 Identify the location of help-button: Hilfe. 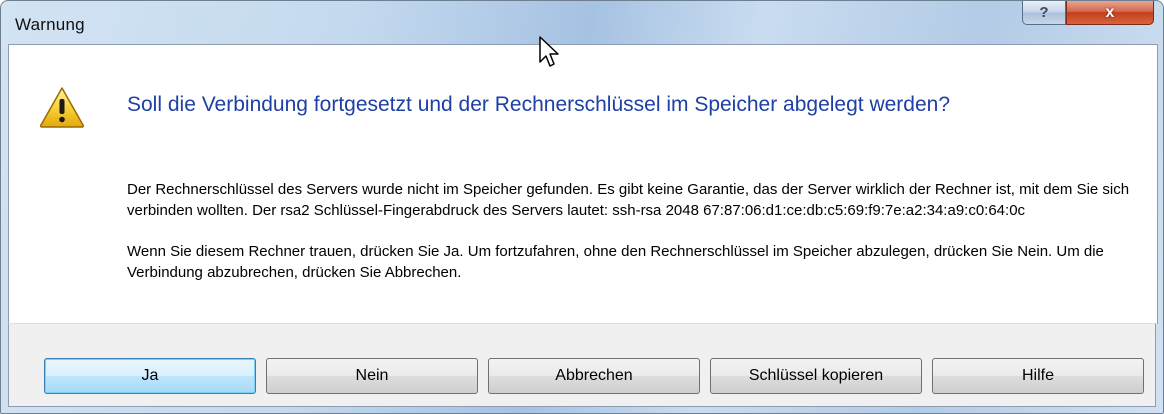
(1038, 376).